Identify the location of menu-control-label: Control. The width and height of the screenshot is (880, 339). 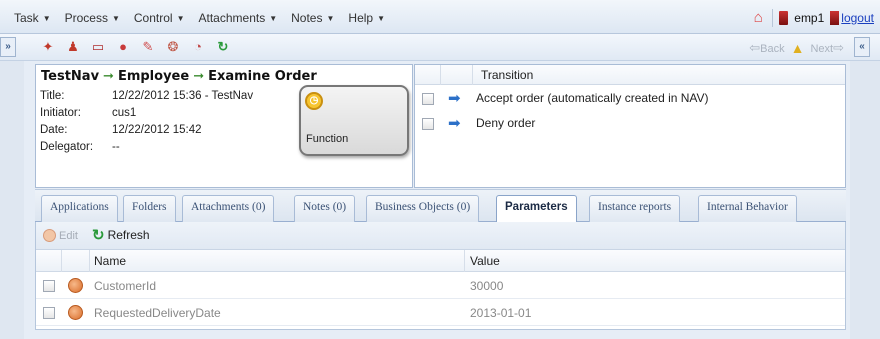
(153, 18).